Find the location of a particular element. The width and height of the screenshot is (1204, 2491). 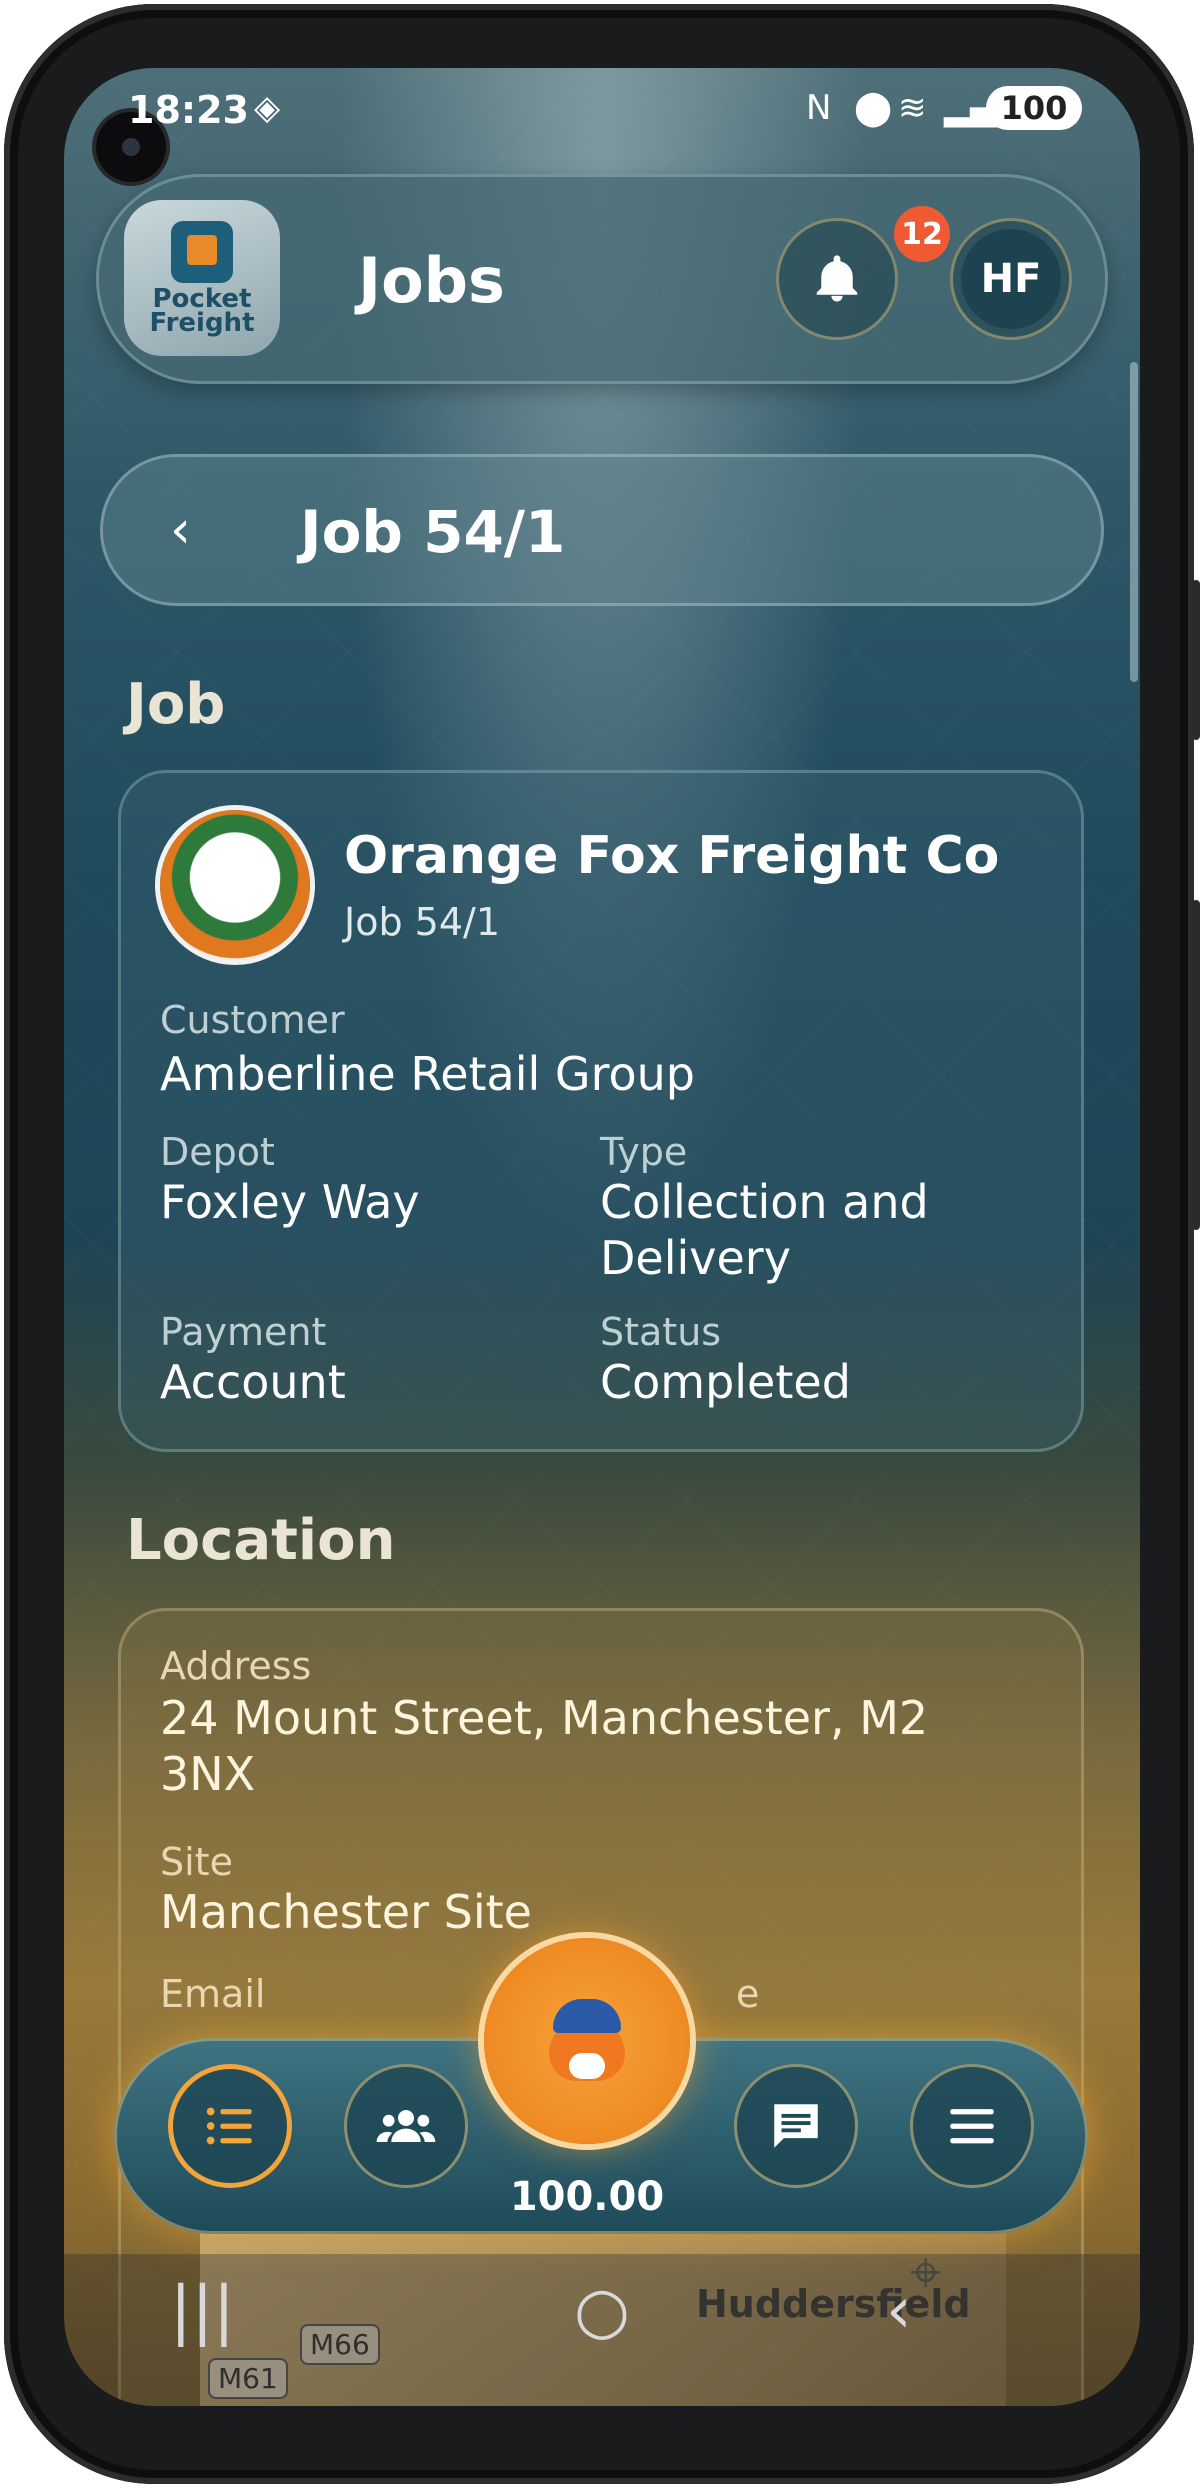

address-label: Address is located at coordinates (236, 1666).